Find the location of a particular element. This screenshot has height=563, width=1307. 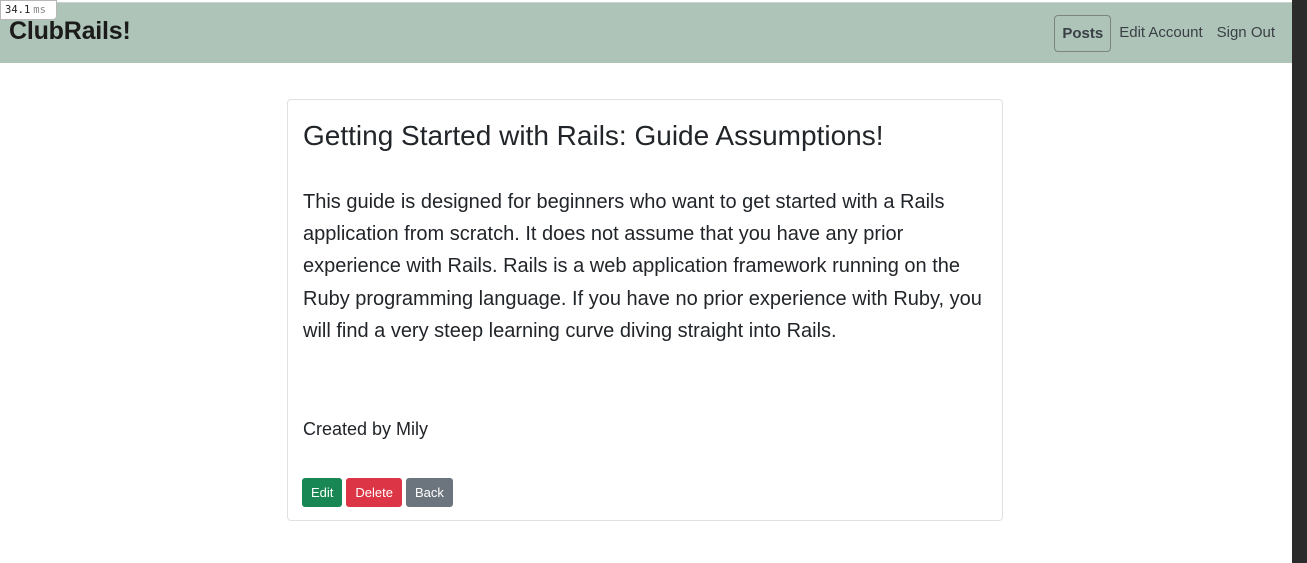

post-actions: Edit Delete Back is located at coordinates (377, 492).